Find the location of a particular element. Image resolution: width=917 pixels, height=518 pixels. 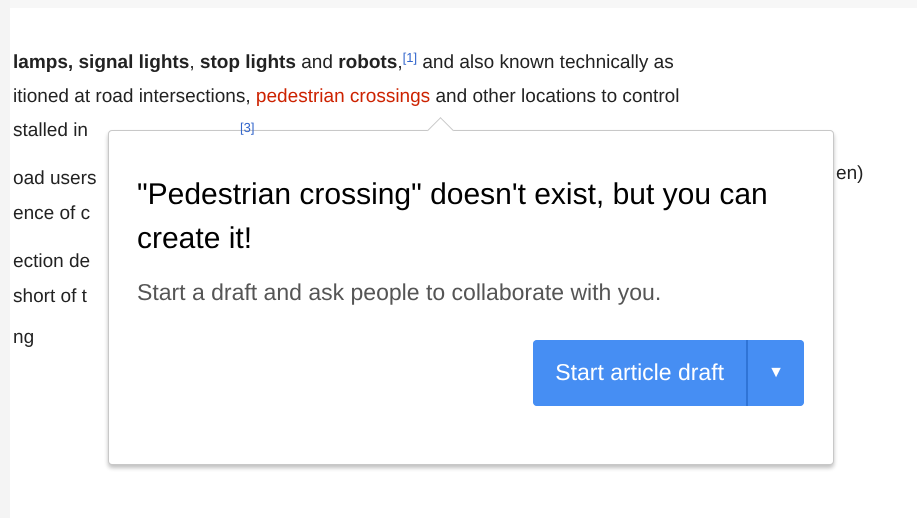

popup-message: Start a draft and ask people to collaborate with you. is located at coordinates (399, 292).